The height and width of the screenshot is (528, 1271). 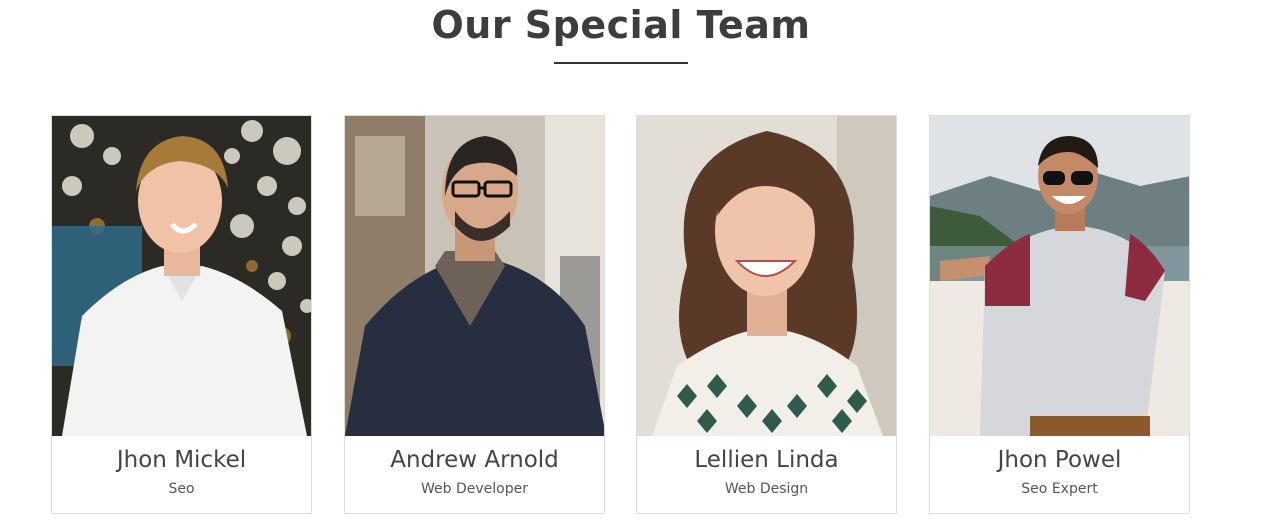 I want to click on member-name: Jhon Powel, so click(x=1059, y=460).